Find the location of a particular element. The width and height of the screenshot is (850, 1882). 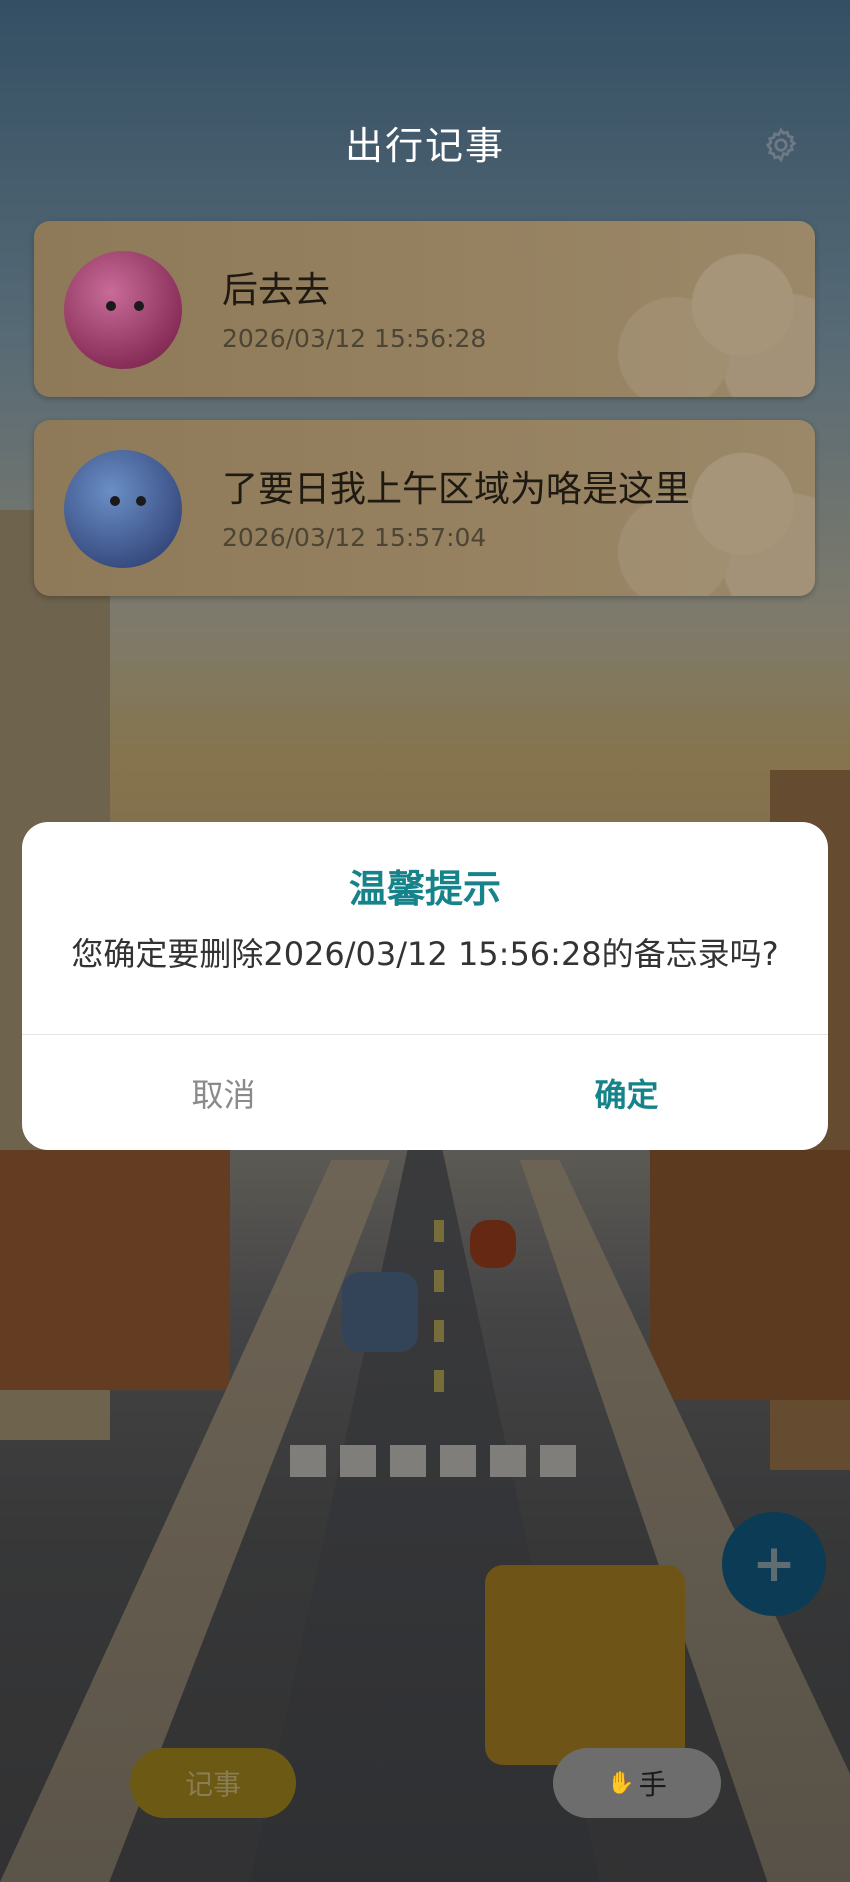

memo-title: 后去去 is located at coordinates (276, 290).